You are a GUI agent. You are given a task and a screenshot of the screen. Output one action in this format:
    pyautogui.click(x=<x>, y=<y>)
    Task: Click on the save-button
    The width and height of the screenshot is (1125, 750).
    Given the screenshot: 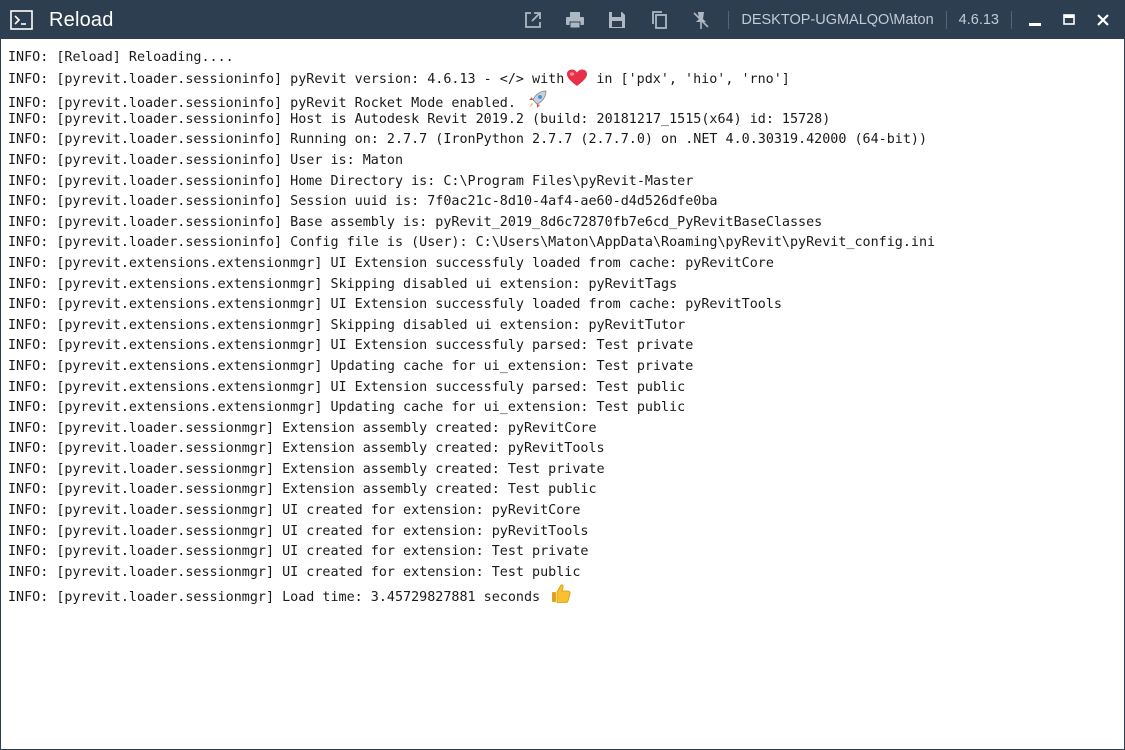 What is the action you would take?
    pyautogui.click(x=617, y=20)
    